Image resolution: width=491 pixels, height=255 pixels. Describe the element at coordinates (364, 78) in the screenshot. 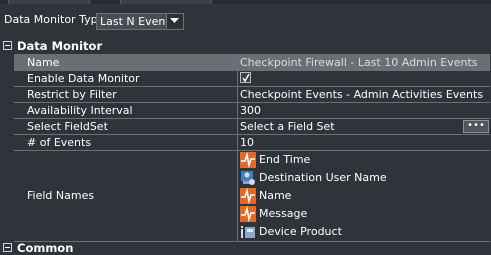

I see `enable-value` at that location.